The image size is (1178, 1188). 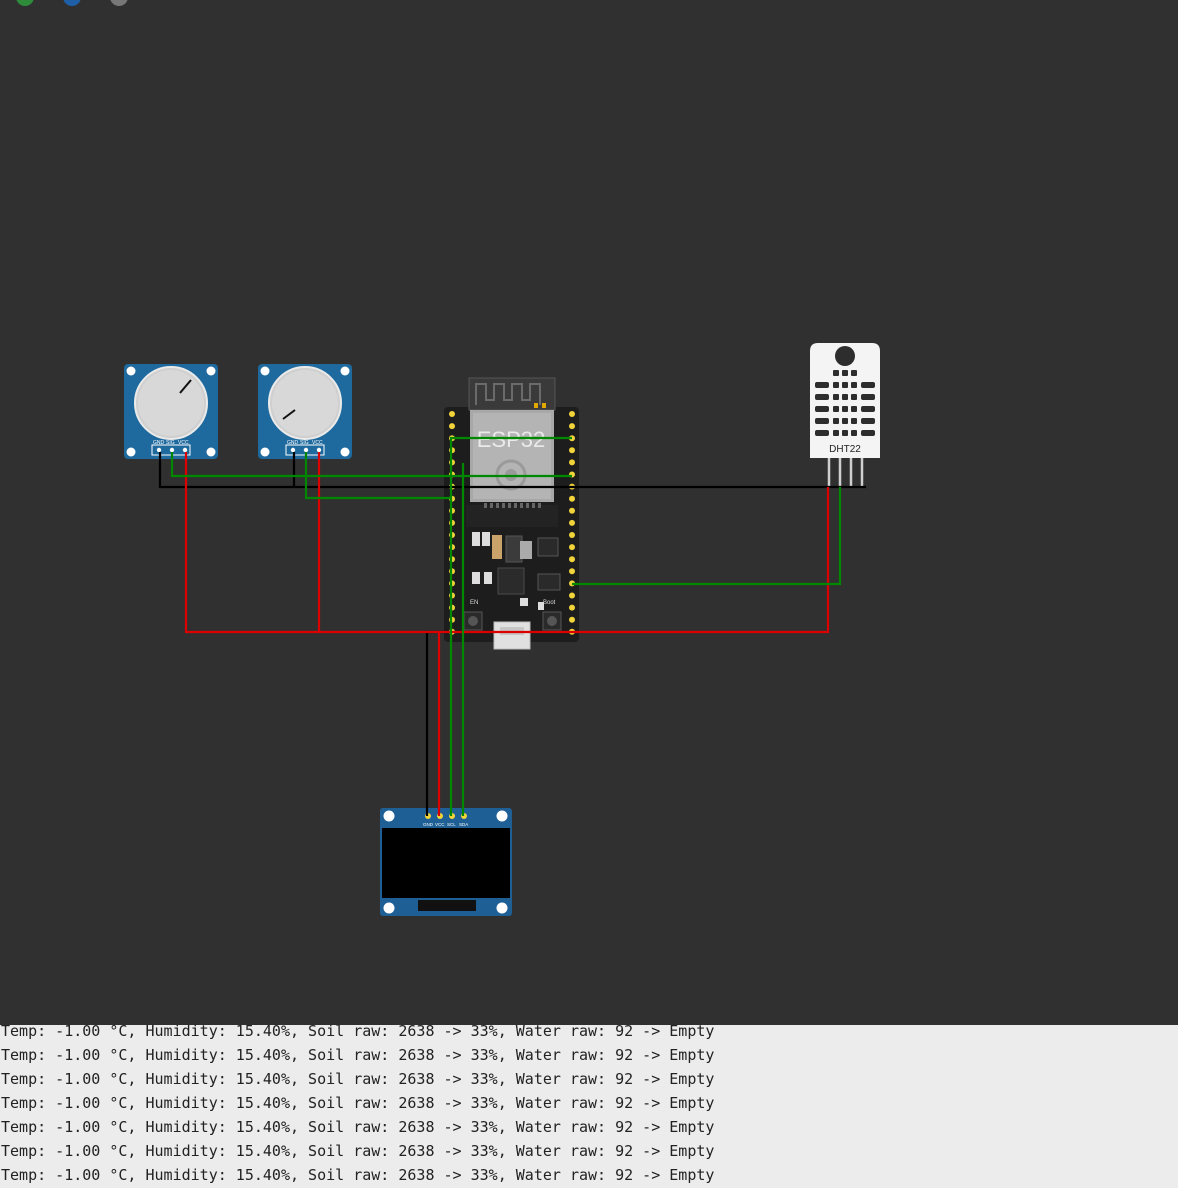 What do you see at coordinates (170, 443) in the screenshot?
I see `pot1-pin-sig-label: SIG` at bounding box center [170, 443].